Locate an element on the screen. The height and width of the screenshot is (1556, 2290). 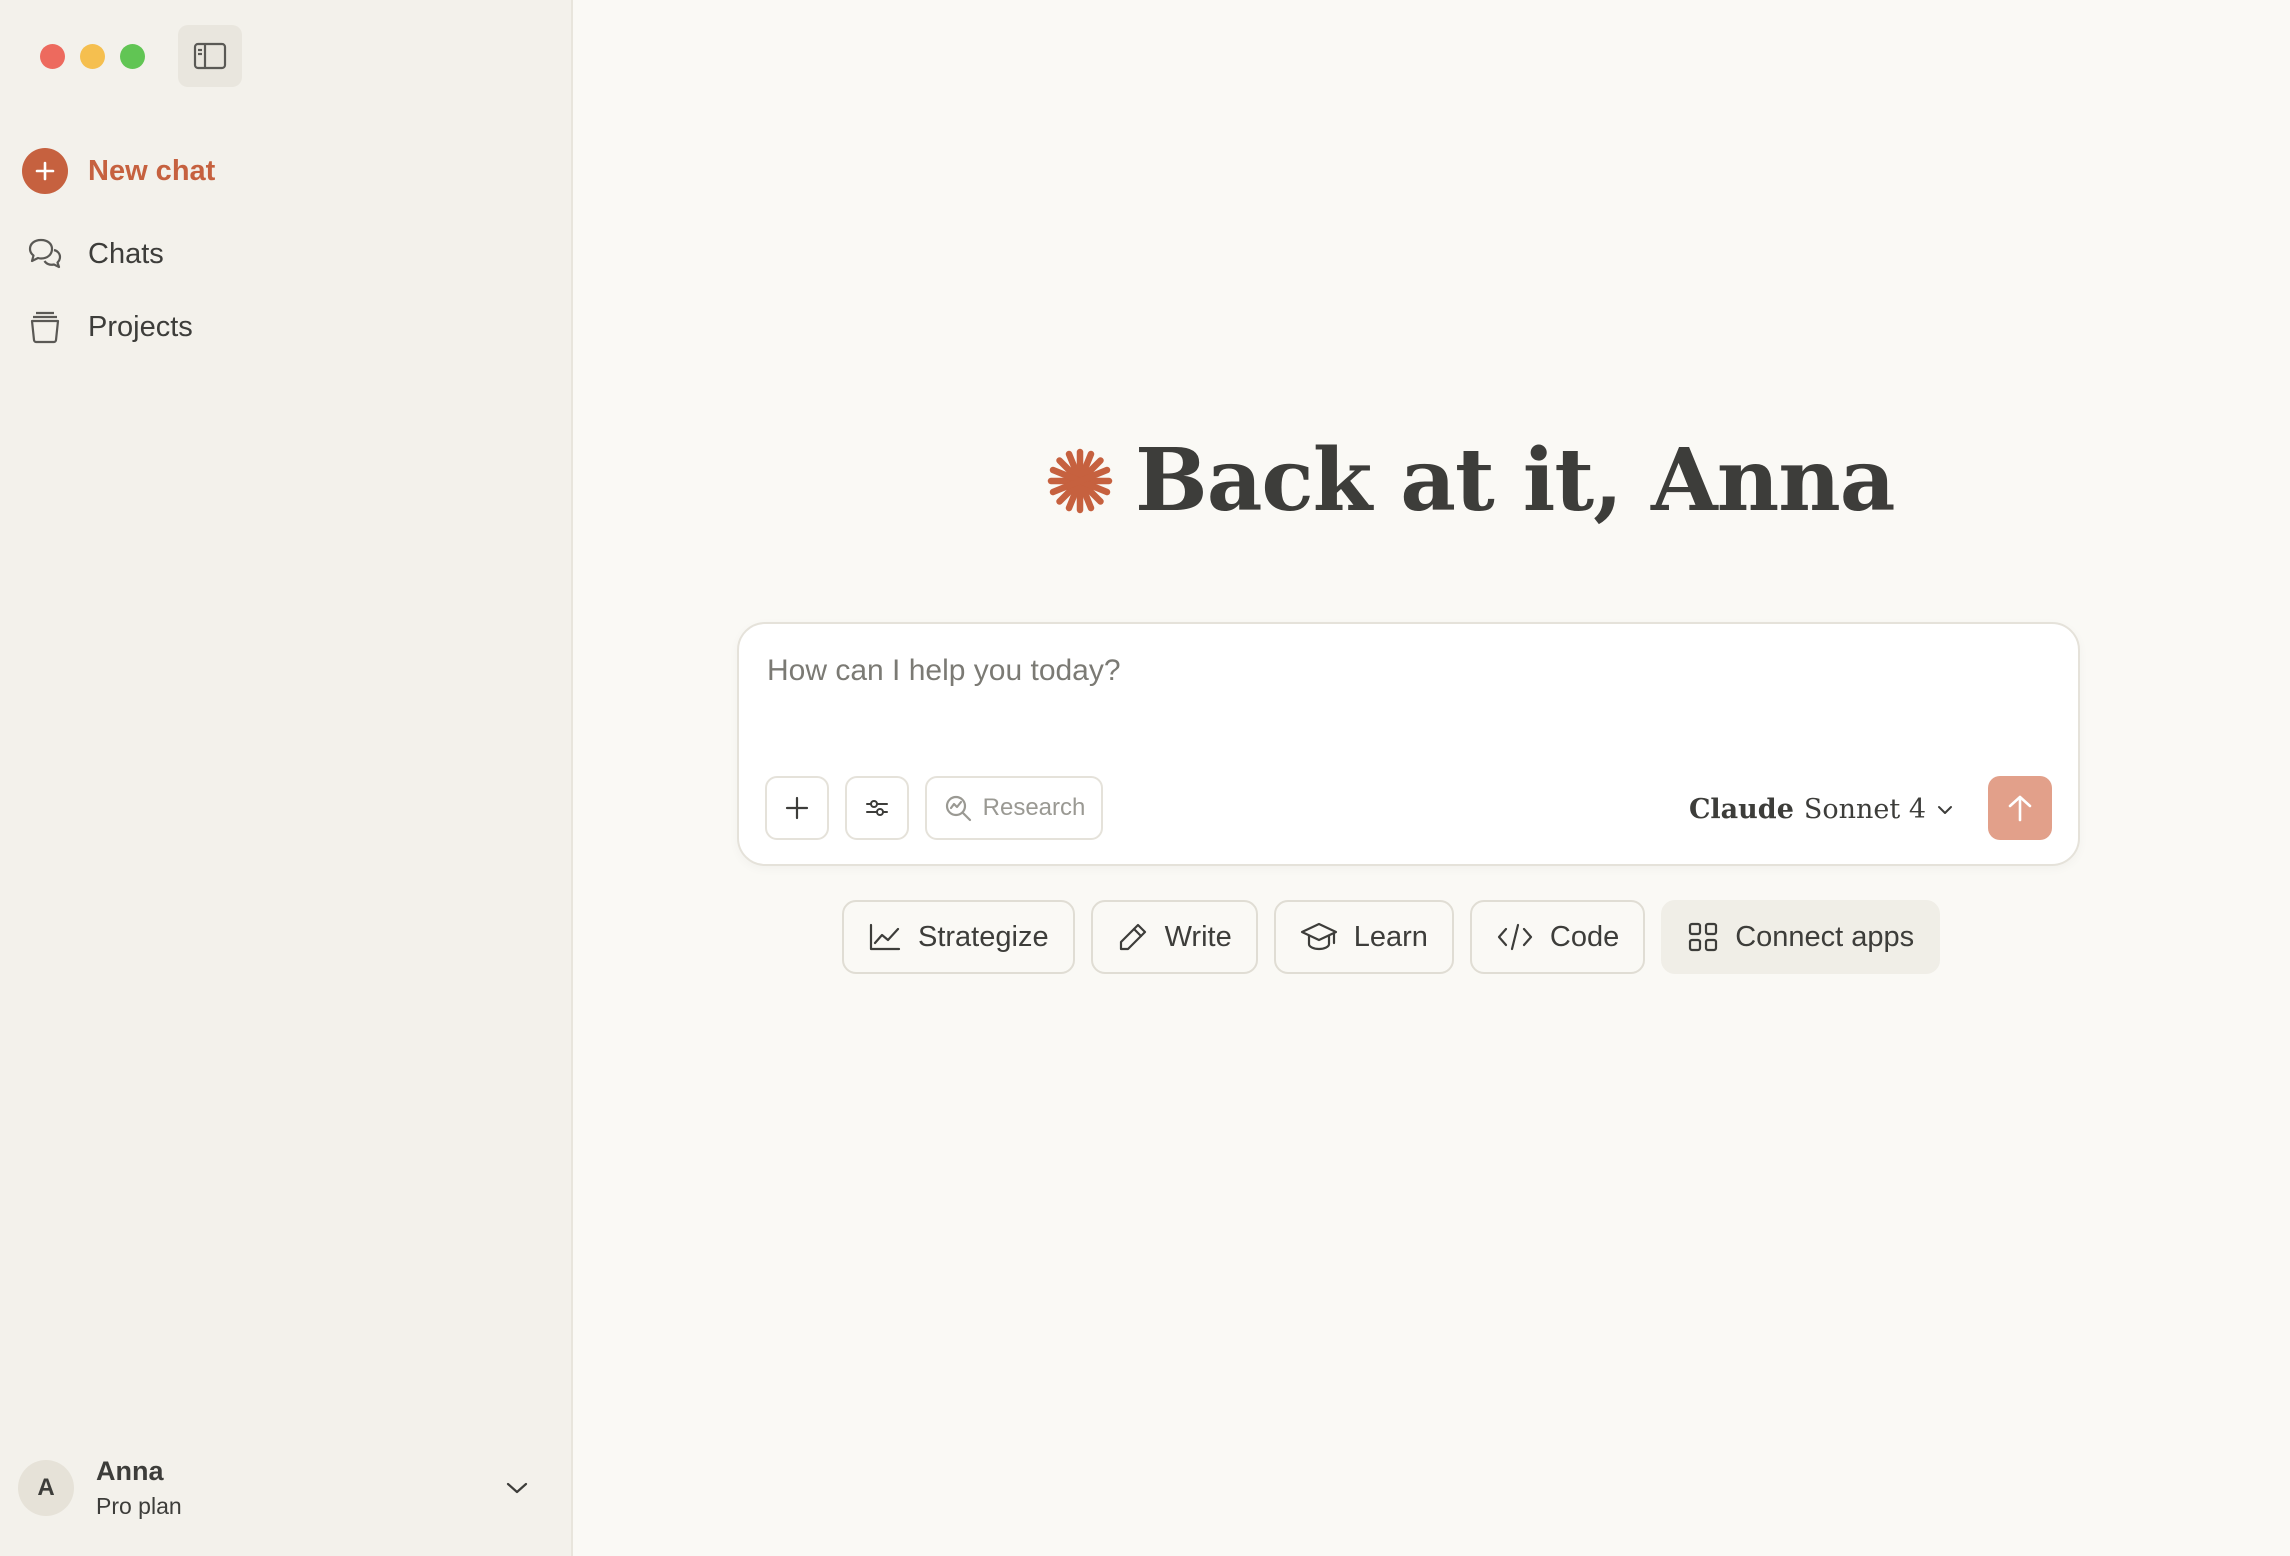
add-attachment-button is located at coordinates (797, 808).